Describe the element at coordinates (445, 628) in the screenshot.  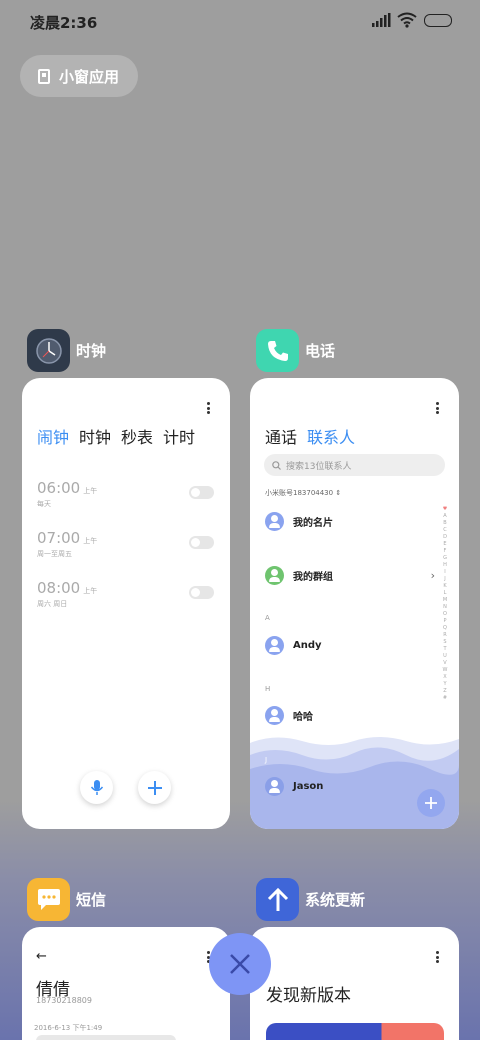
I see `alphabet-index-letter: Q` at that location.